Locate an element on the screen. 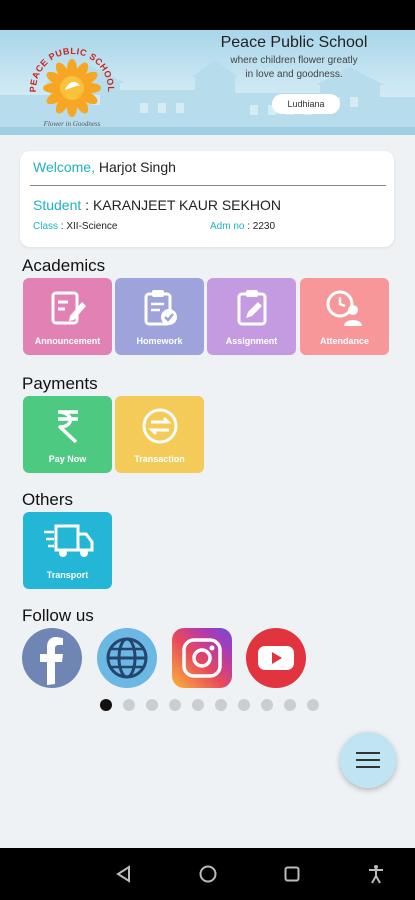 This screenshot has width=415, height=900. admission-value: : 2230 is located at coordinates (260, 226).